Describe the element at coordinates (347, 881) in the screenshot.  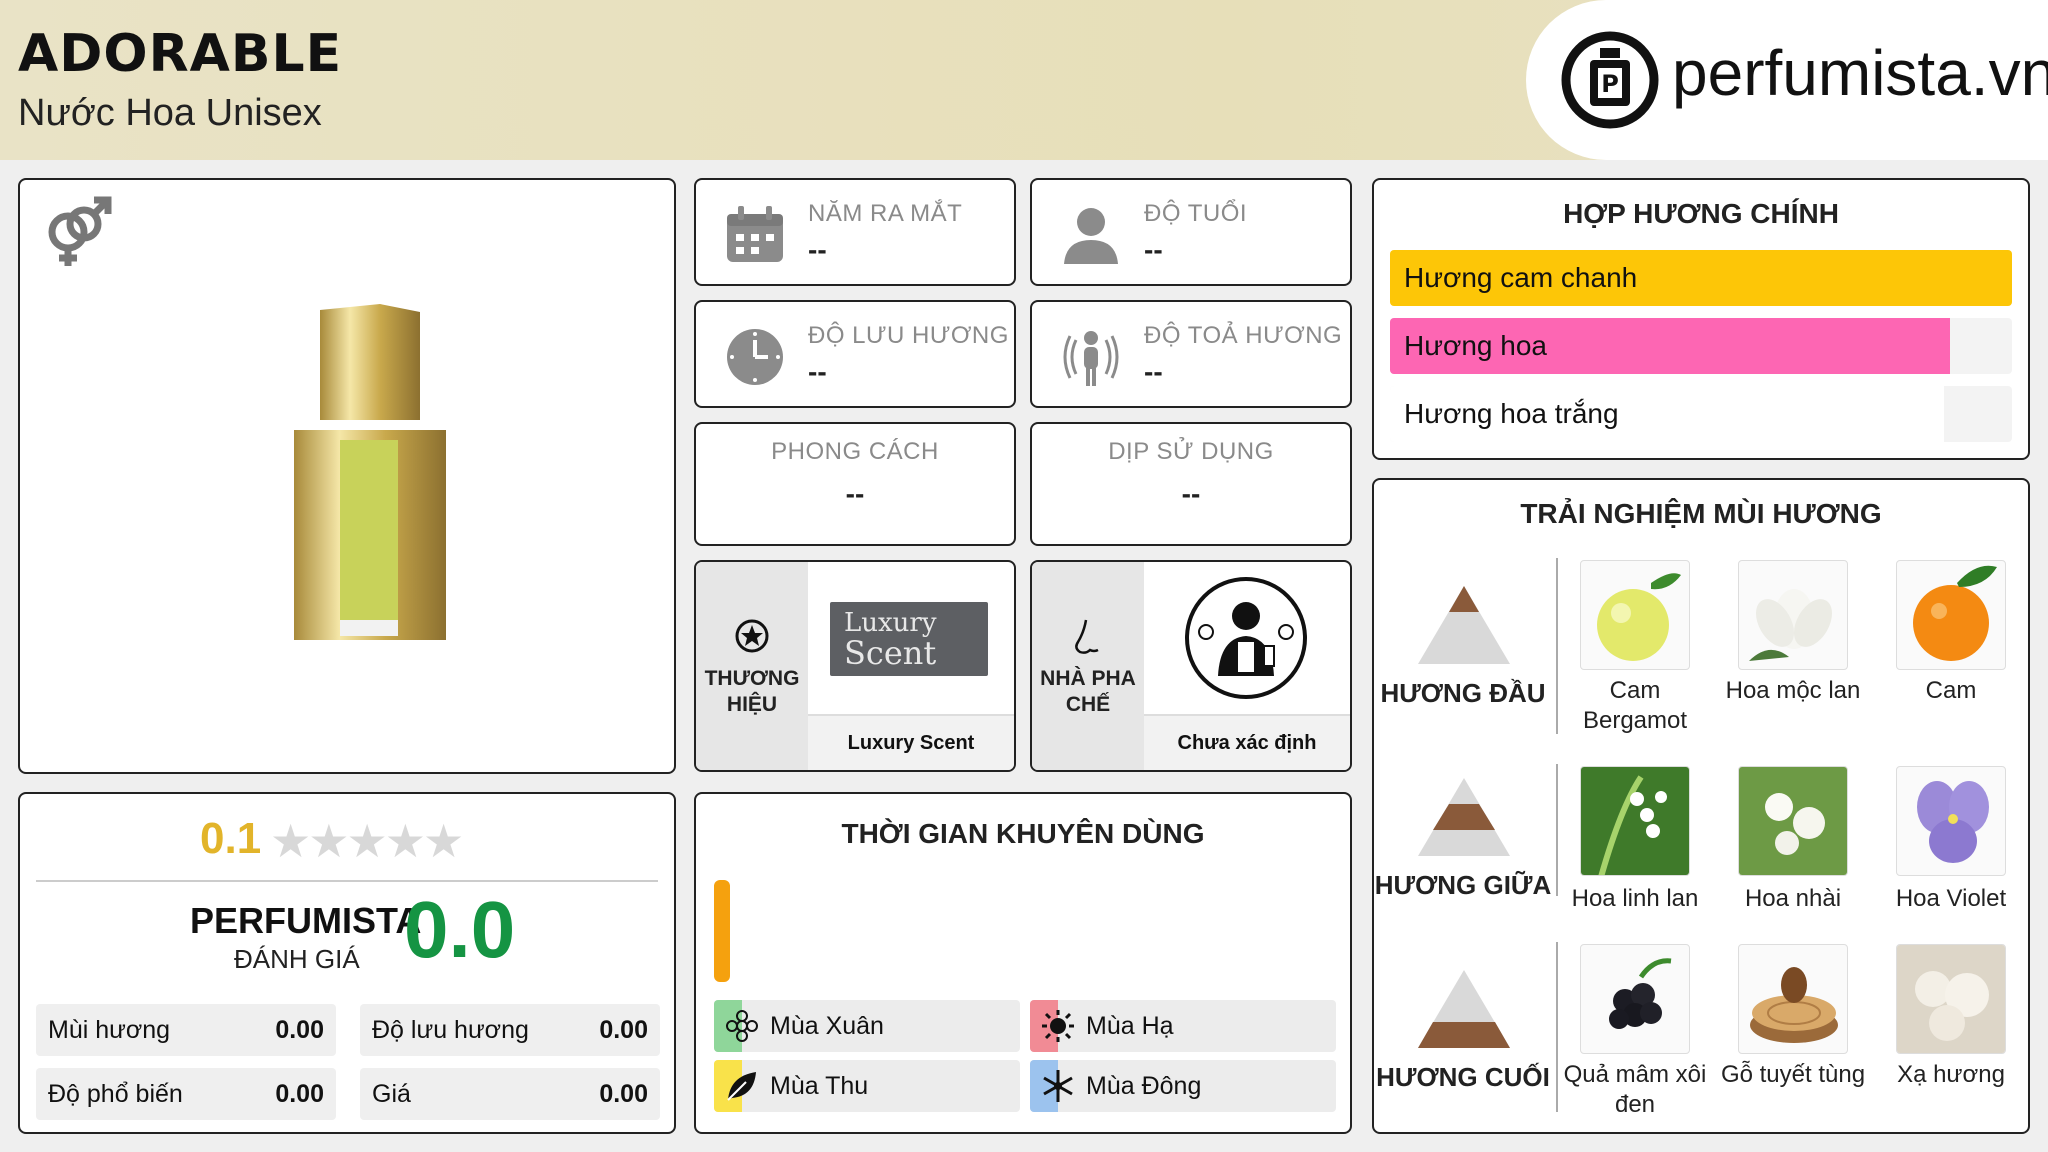
I see `rating-divider` at that location.